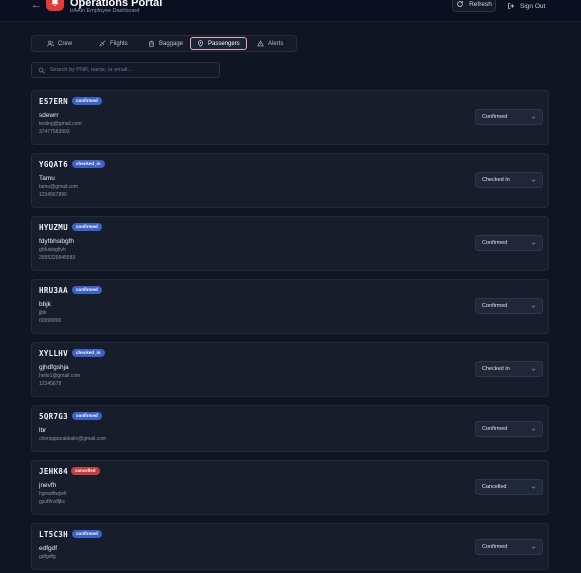 Image resolution: width=581 pixels, height=573 pixels. Describe the element at coordinates (43, 430) in the screenshot. I see `passenger-name: lbr` at that location.